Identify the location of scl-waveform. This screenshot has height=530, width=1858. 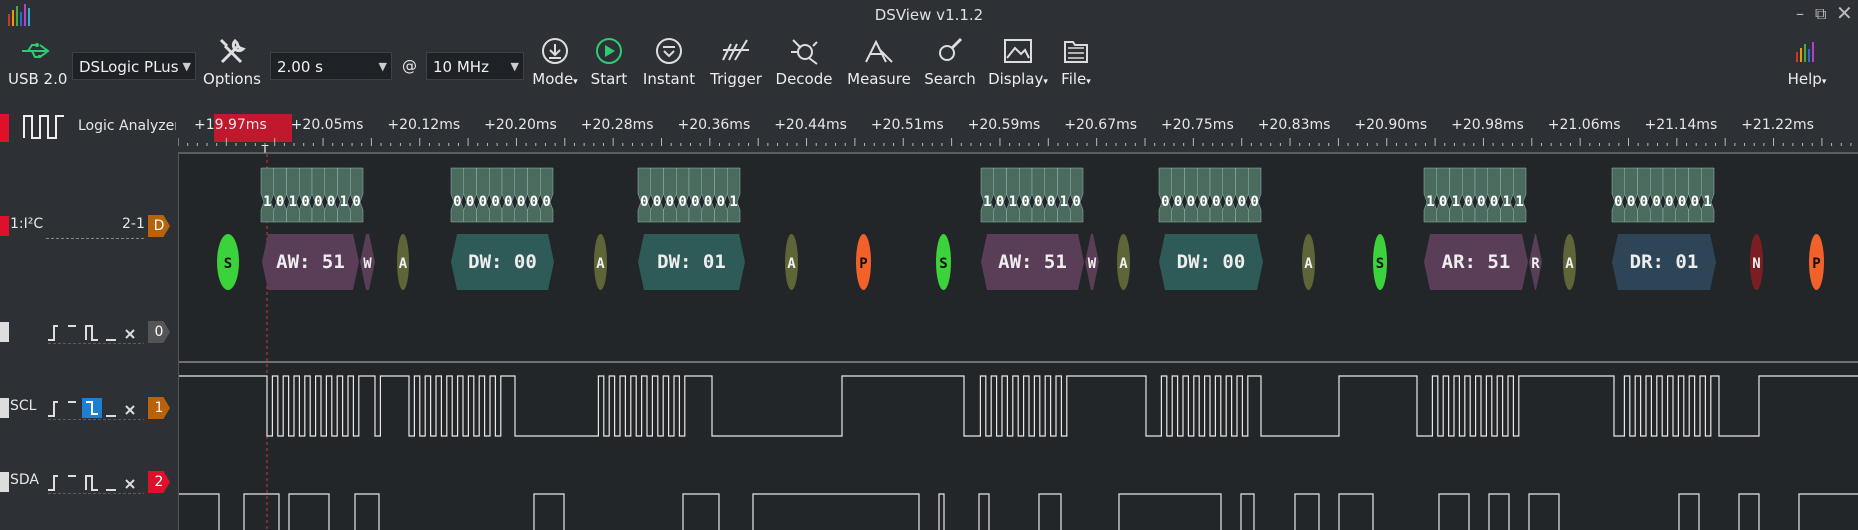
(1018, 406).